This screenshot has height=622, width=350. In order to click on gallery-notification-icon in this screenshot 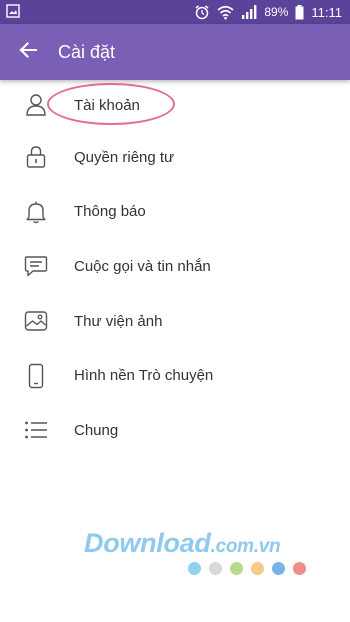, I will do `click(13, 12)`.